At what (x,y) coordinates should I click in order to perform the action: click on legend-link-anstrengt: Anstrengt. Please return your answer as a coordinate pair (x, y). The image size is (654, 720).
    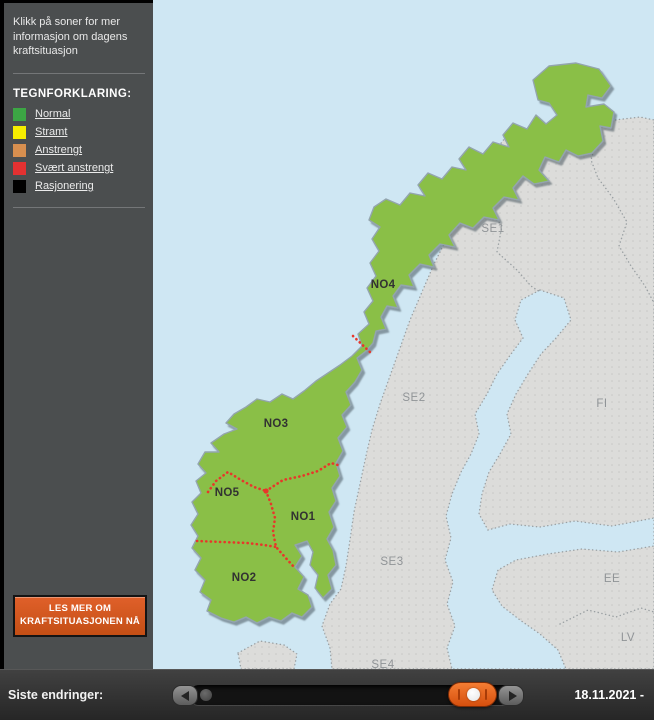
    Looking at the image, I should click on (58, 150).